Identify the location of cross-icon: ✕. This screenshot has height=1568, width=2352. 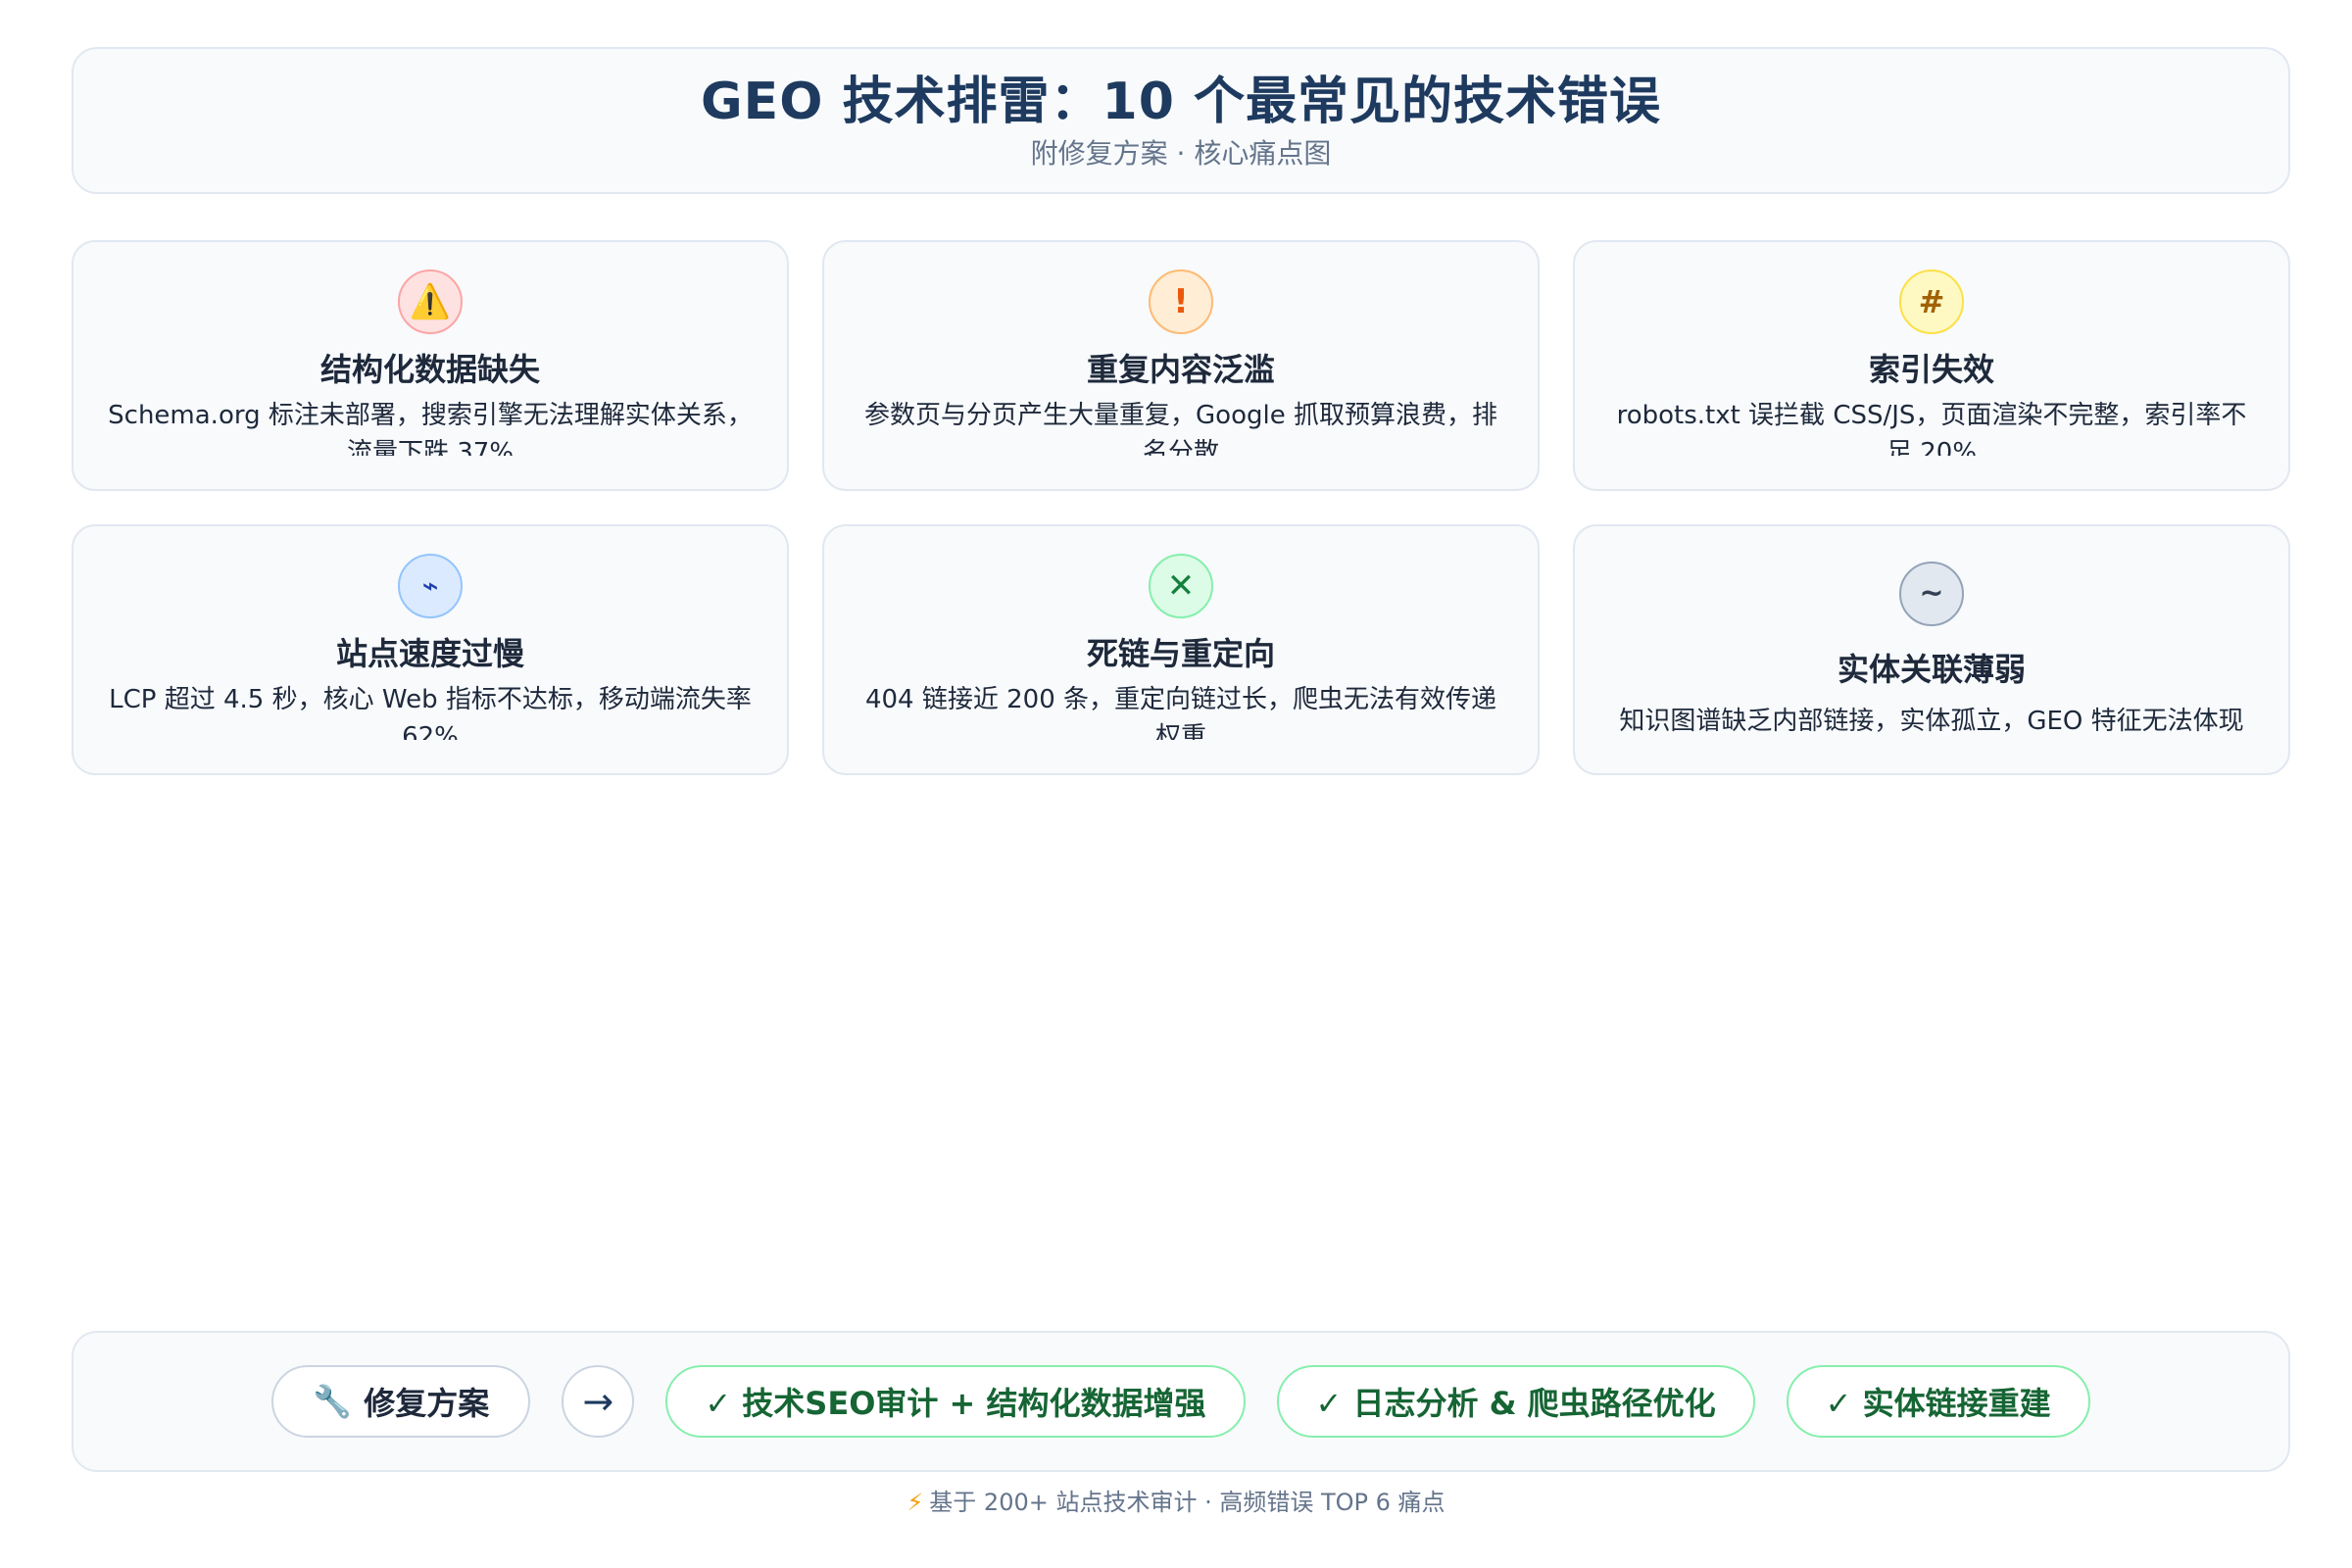
(1181, 586).